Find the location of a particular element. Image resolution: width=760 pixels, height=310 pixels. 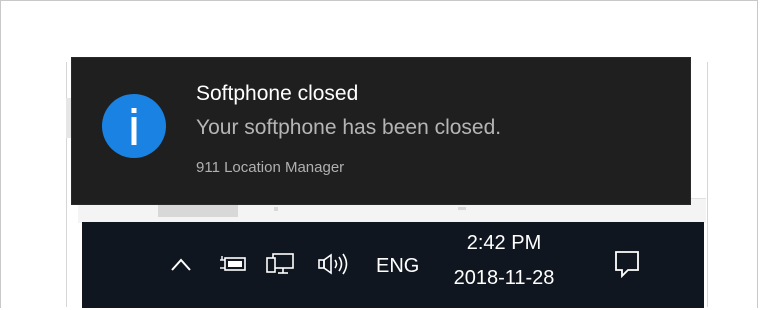

clock: 2:42 PM 2018-11-28 is located at coordinates (504, 261).